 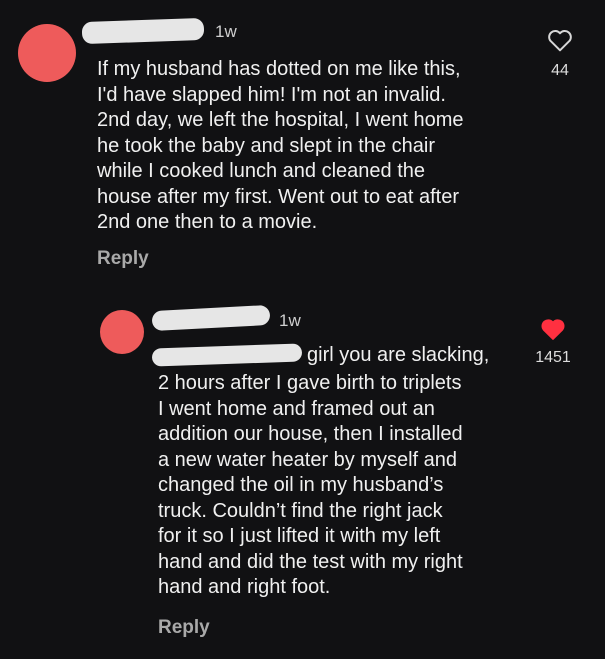 I want to click on comment-first-line: girl you are slacking,, so click(x=398, y=355).